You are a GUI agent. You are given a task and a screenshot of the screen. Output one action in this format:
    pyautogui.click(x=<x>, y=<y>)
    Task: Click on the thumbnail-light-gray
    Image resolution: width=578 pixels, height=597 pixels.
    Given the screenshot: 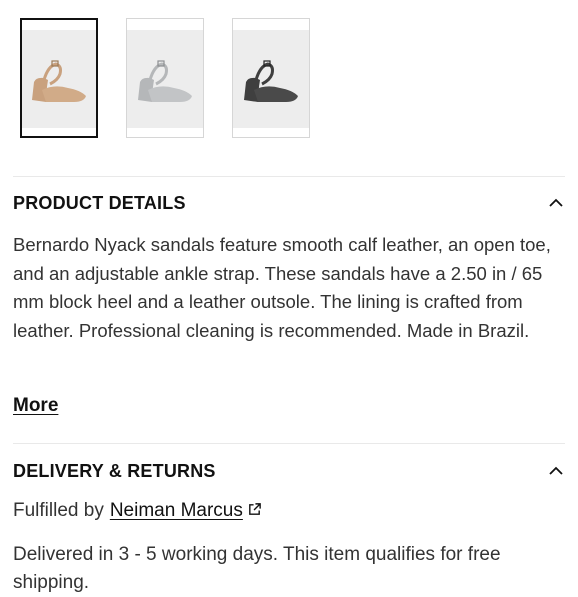 What is the action you would take?
    pyautogui.click(x=165, y=78)
    